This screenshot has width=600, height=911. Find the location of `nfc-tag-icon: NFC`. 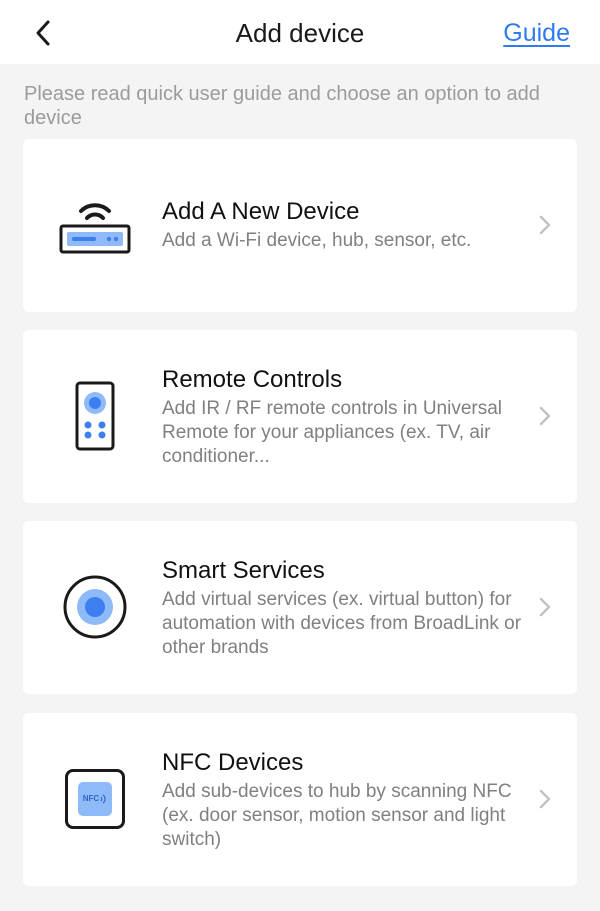

nfc-tag-icon: NFC is located at coordinates (95, 799).